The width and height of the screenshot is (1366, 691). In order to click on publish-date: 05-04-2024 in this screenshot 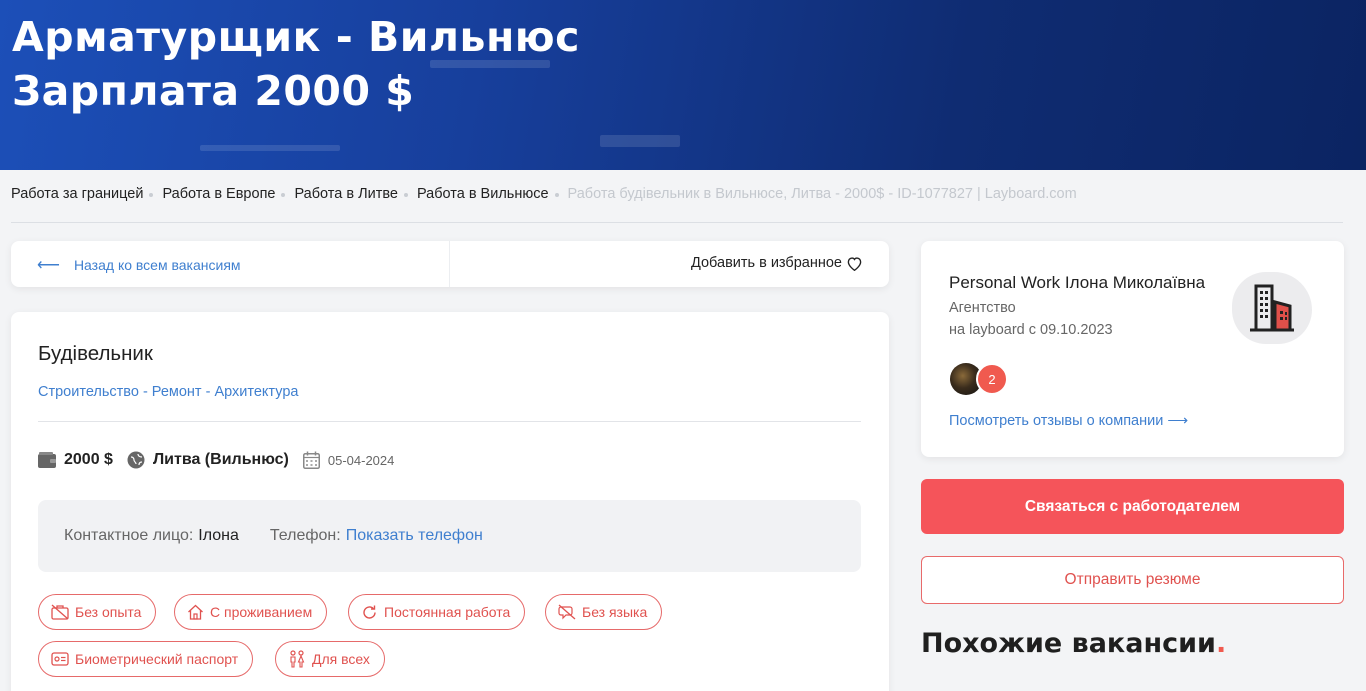, I will do `click(348, 460)`.